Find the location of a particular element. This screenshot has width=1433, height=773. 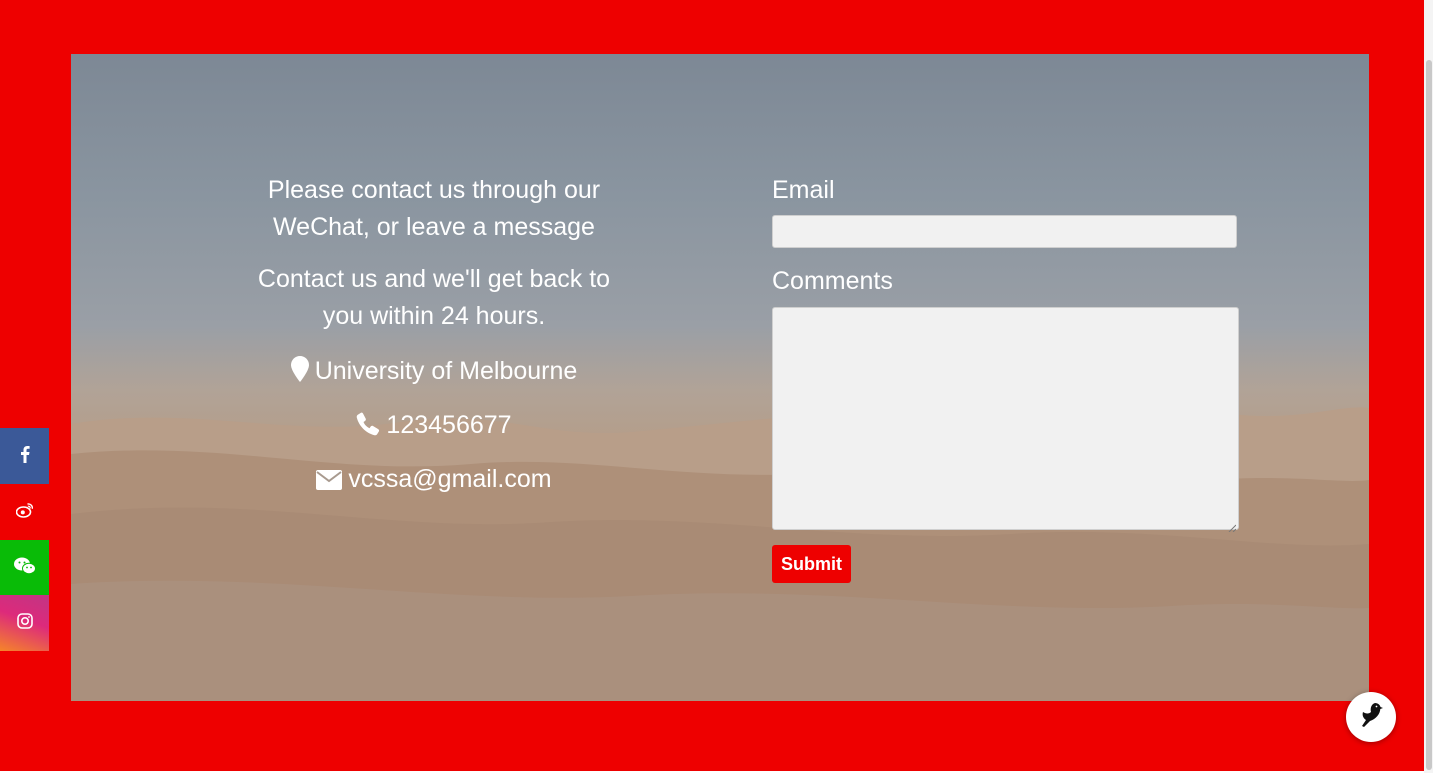

bird-logo-icon is located at coordinates (1371, 717).